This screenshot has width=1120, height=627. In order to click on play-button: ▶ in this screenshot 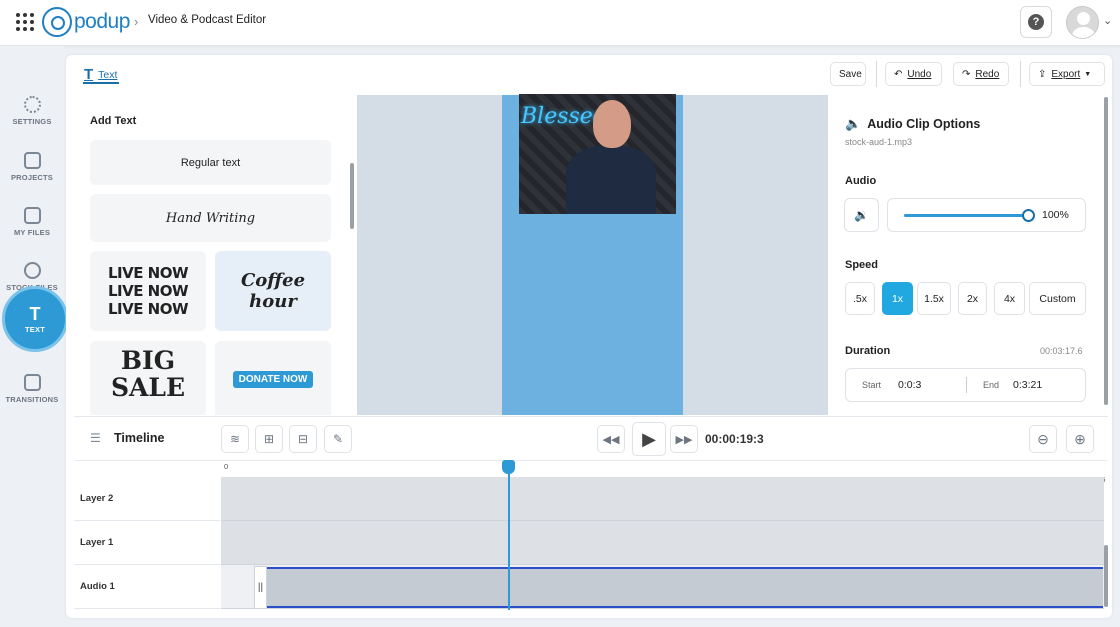, I will do `click(649, 439)`.